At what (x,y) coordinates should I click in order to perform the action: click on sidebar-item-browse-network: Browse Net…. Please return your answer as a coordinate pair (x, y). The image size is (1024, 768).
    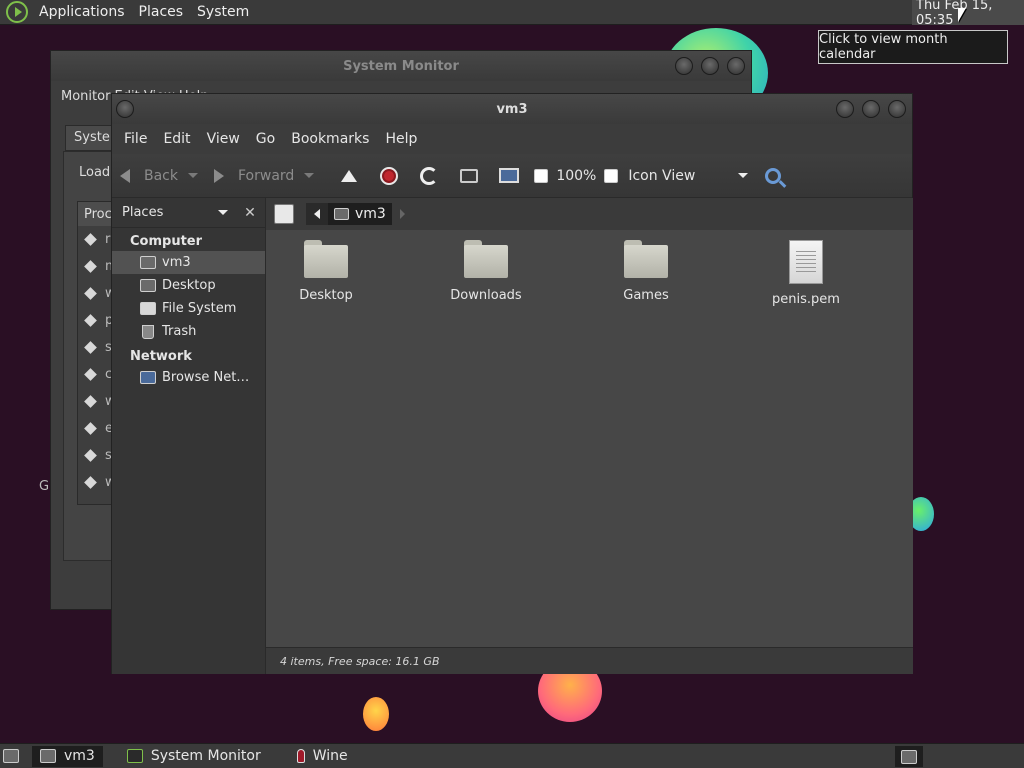
    Looking at the image, I should click on (188, 377).